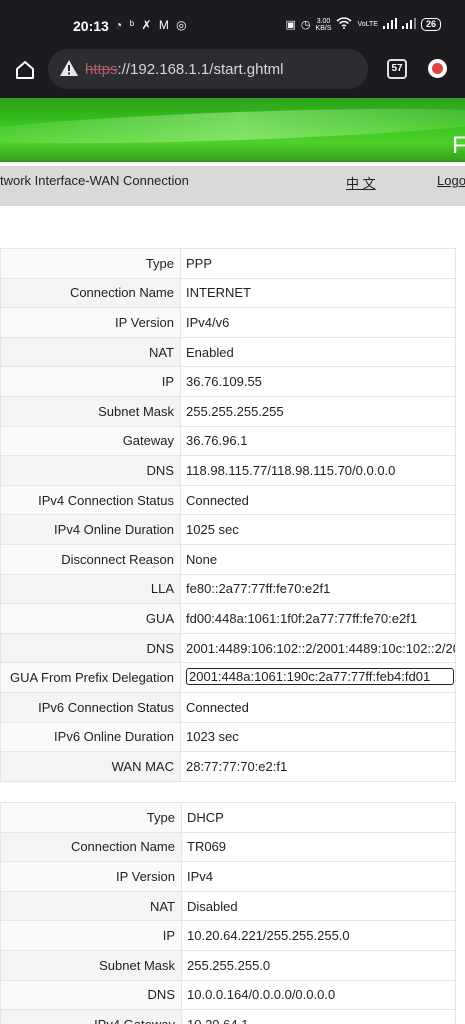 The image size is (465, 1024). Describe the element at coordinates (318, 935) in the screenshot. I see `field-value: 10.20.64.221/255.255.255.0` at that location.